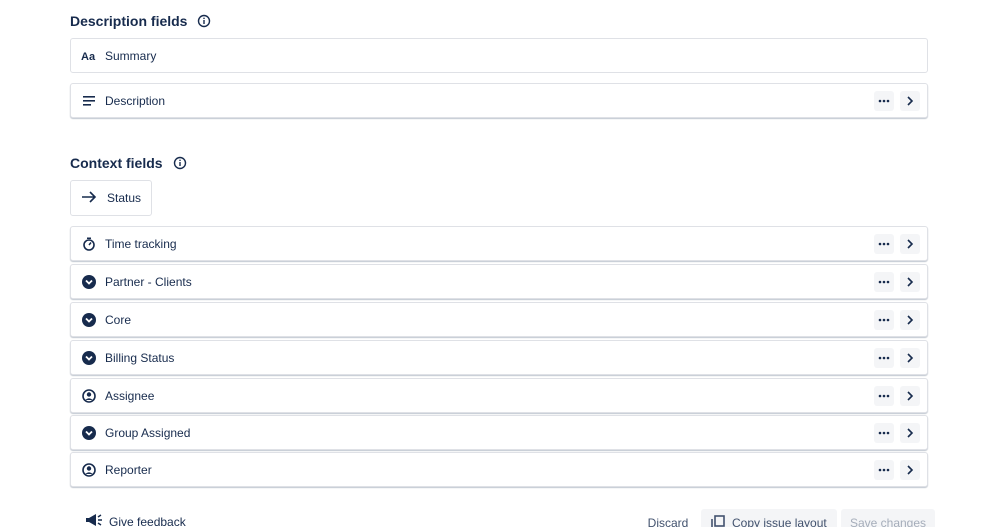 This screenshot has width=999, height=527. Describe the element at coordinates (135, 100) in the screenshot. I see `field-label: Description` at that location.